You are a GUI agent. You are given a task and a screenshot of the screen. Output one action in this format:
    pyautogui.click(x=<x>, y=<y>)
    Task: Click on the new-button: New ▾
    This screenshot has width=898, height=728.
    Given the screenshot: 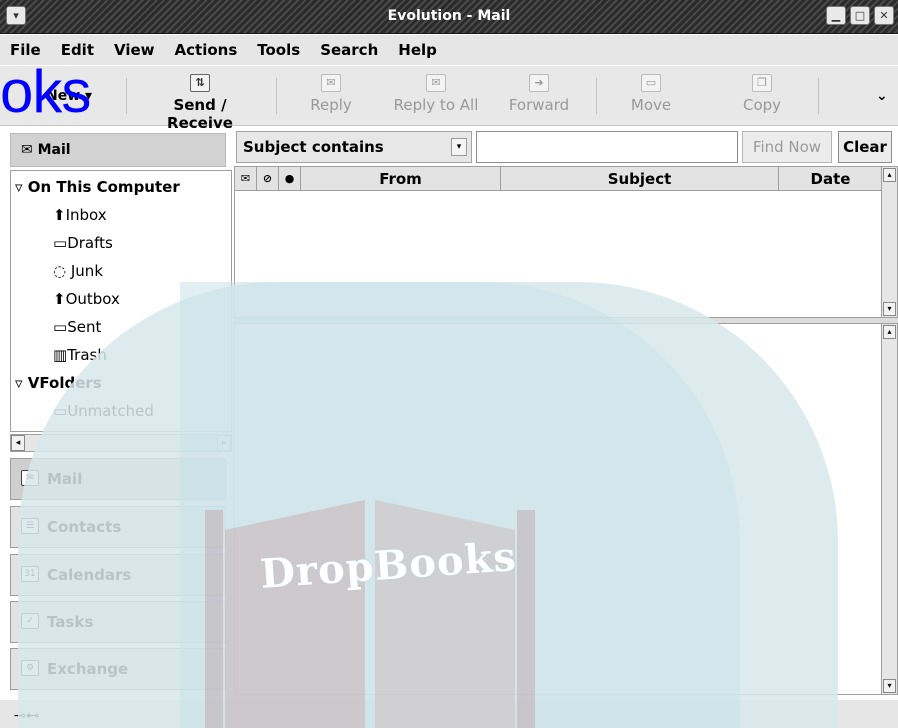 What is the action you would take?
    pyautogui.click(x=69, y=96)
    